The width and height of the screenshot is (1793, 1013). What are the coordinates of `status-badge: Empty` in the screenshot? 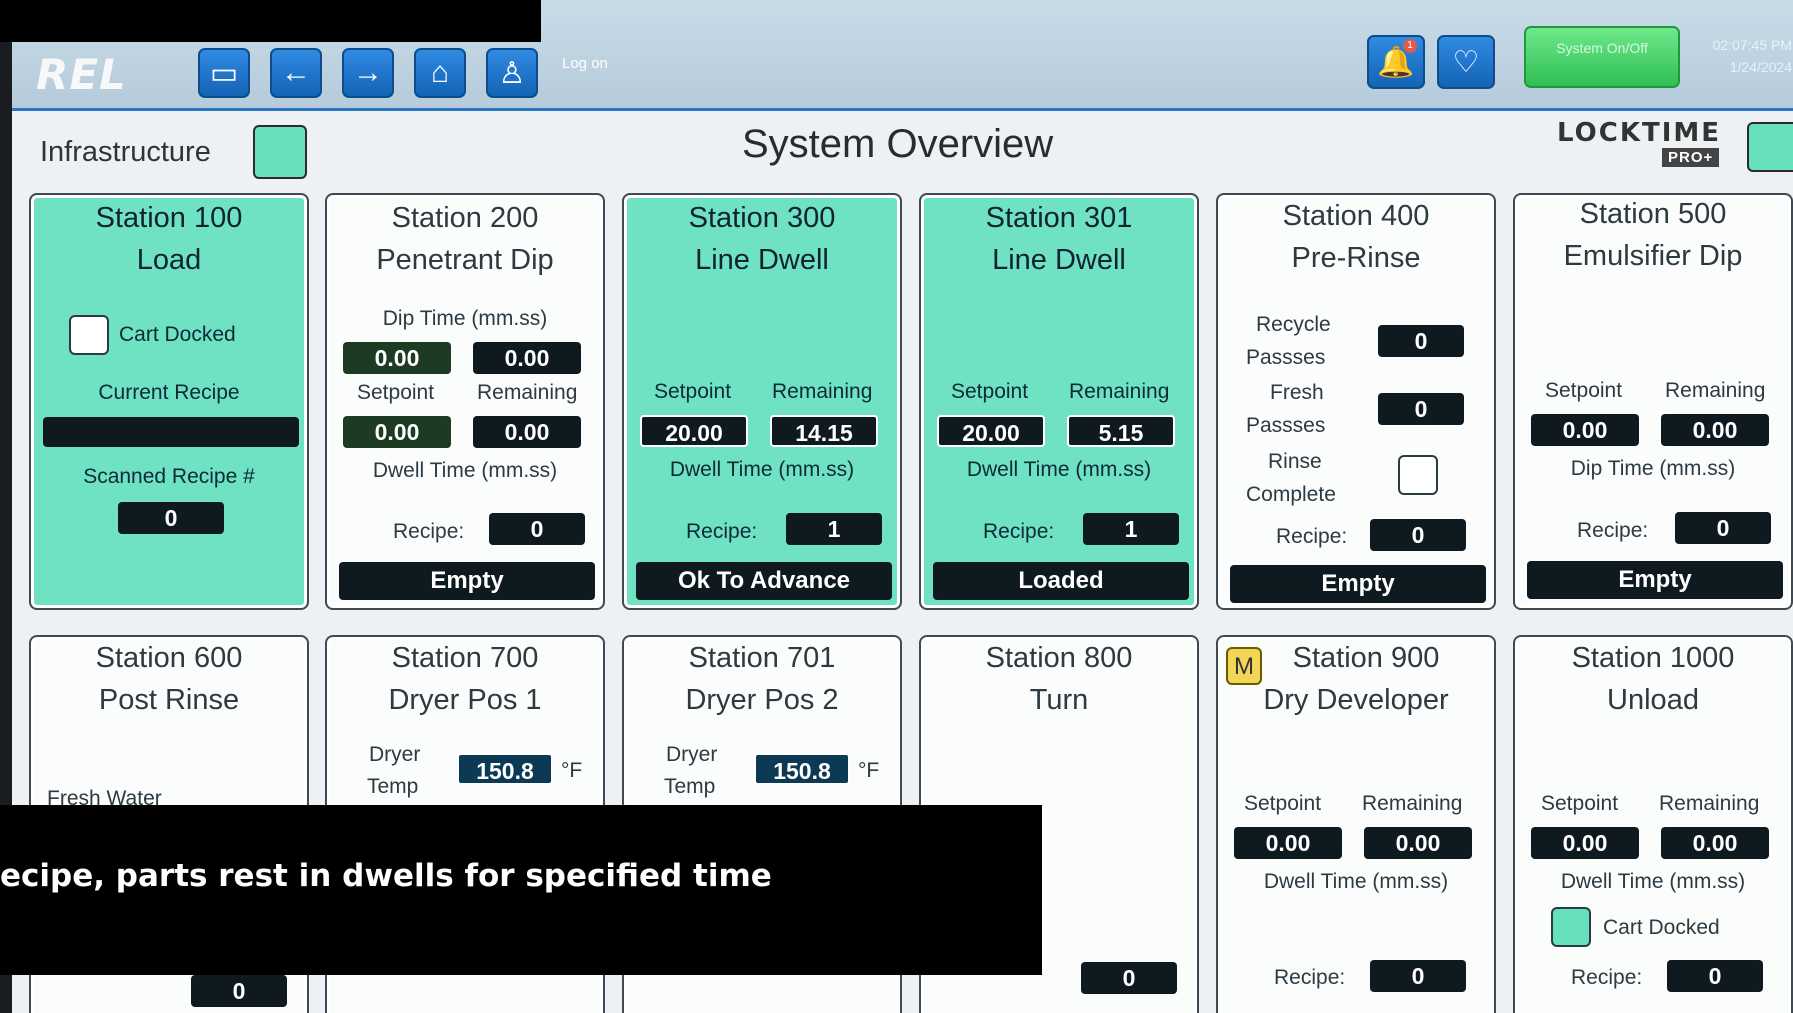 It's located at (1358, 584).